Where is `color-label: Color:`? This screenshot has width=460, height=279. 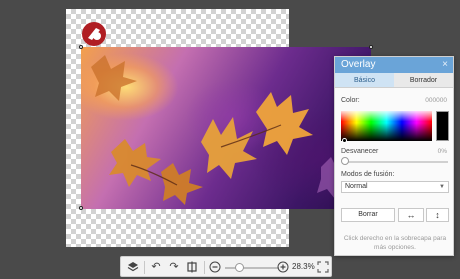
color-label: Color: is located at coordinates (350, 100).